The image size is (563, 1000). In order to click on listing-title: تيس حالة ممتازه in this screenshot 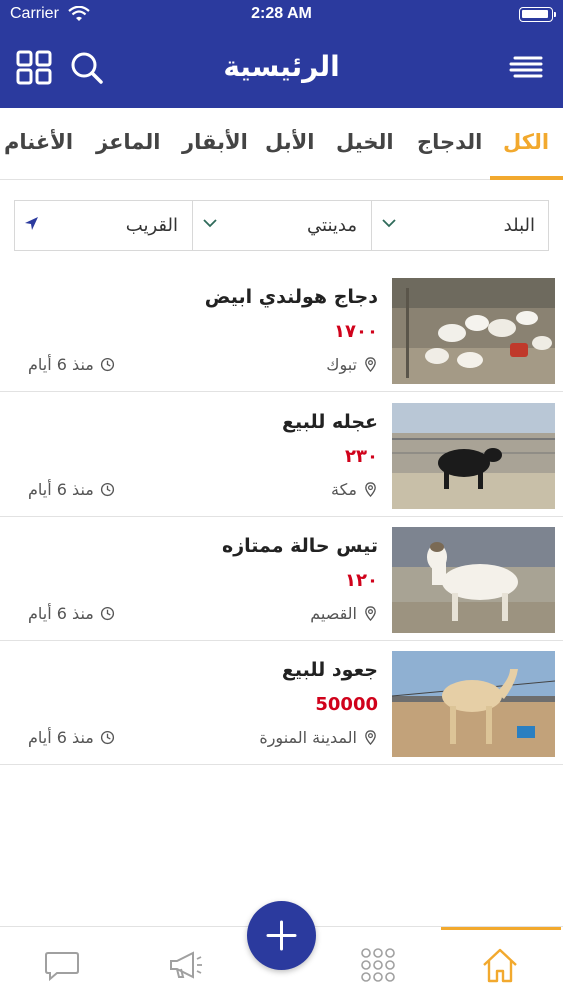, I will do `click(299, 546)`.